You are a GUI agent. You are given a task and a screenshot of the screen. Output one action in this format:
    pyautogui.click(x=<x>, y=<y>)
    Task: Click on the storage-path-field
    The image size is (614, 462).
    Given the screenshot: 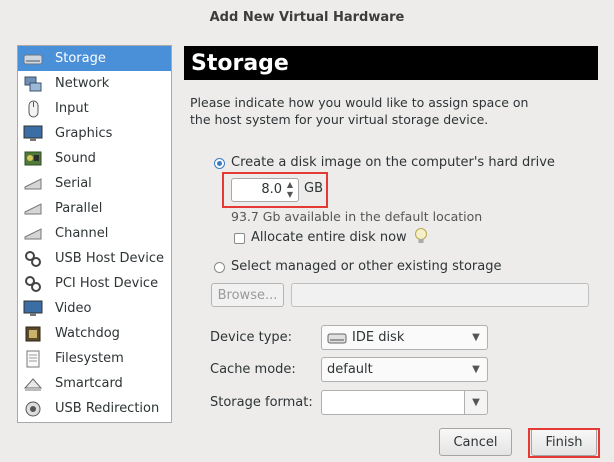 What is the action you would take?
    pyautogui.click(x=440, y=295)
    